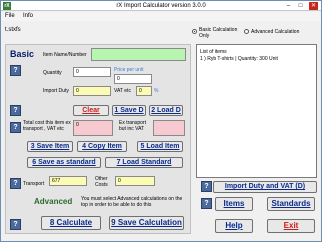 The width and height of the screenshot is (322, 242). What do you see at coordinates (160, 146) in the screenshot?
I see `load-item-button: 5 Load Item` at bounding box center [160, 146].